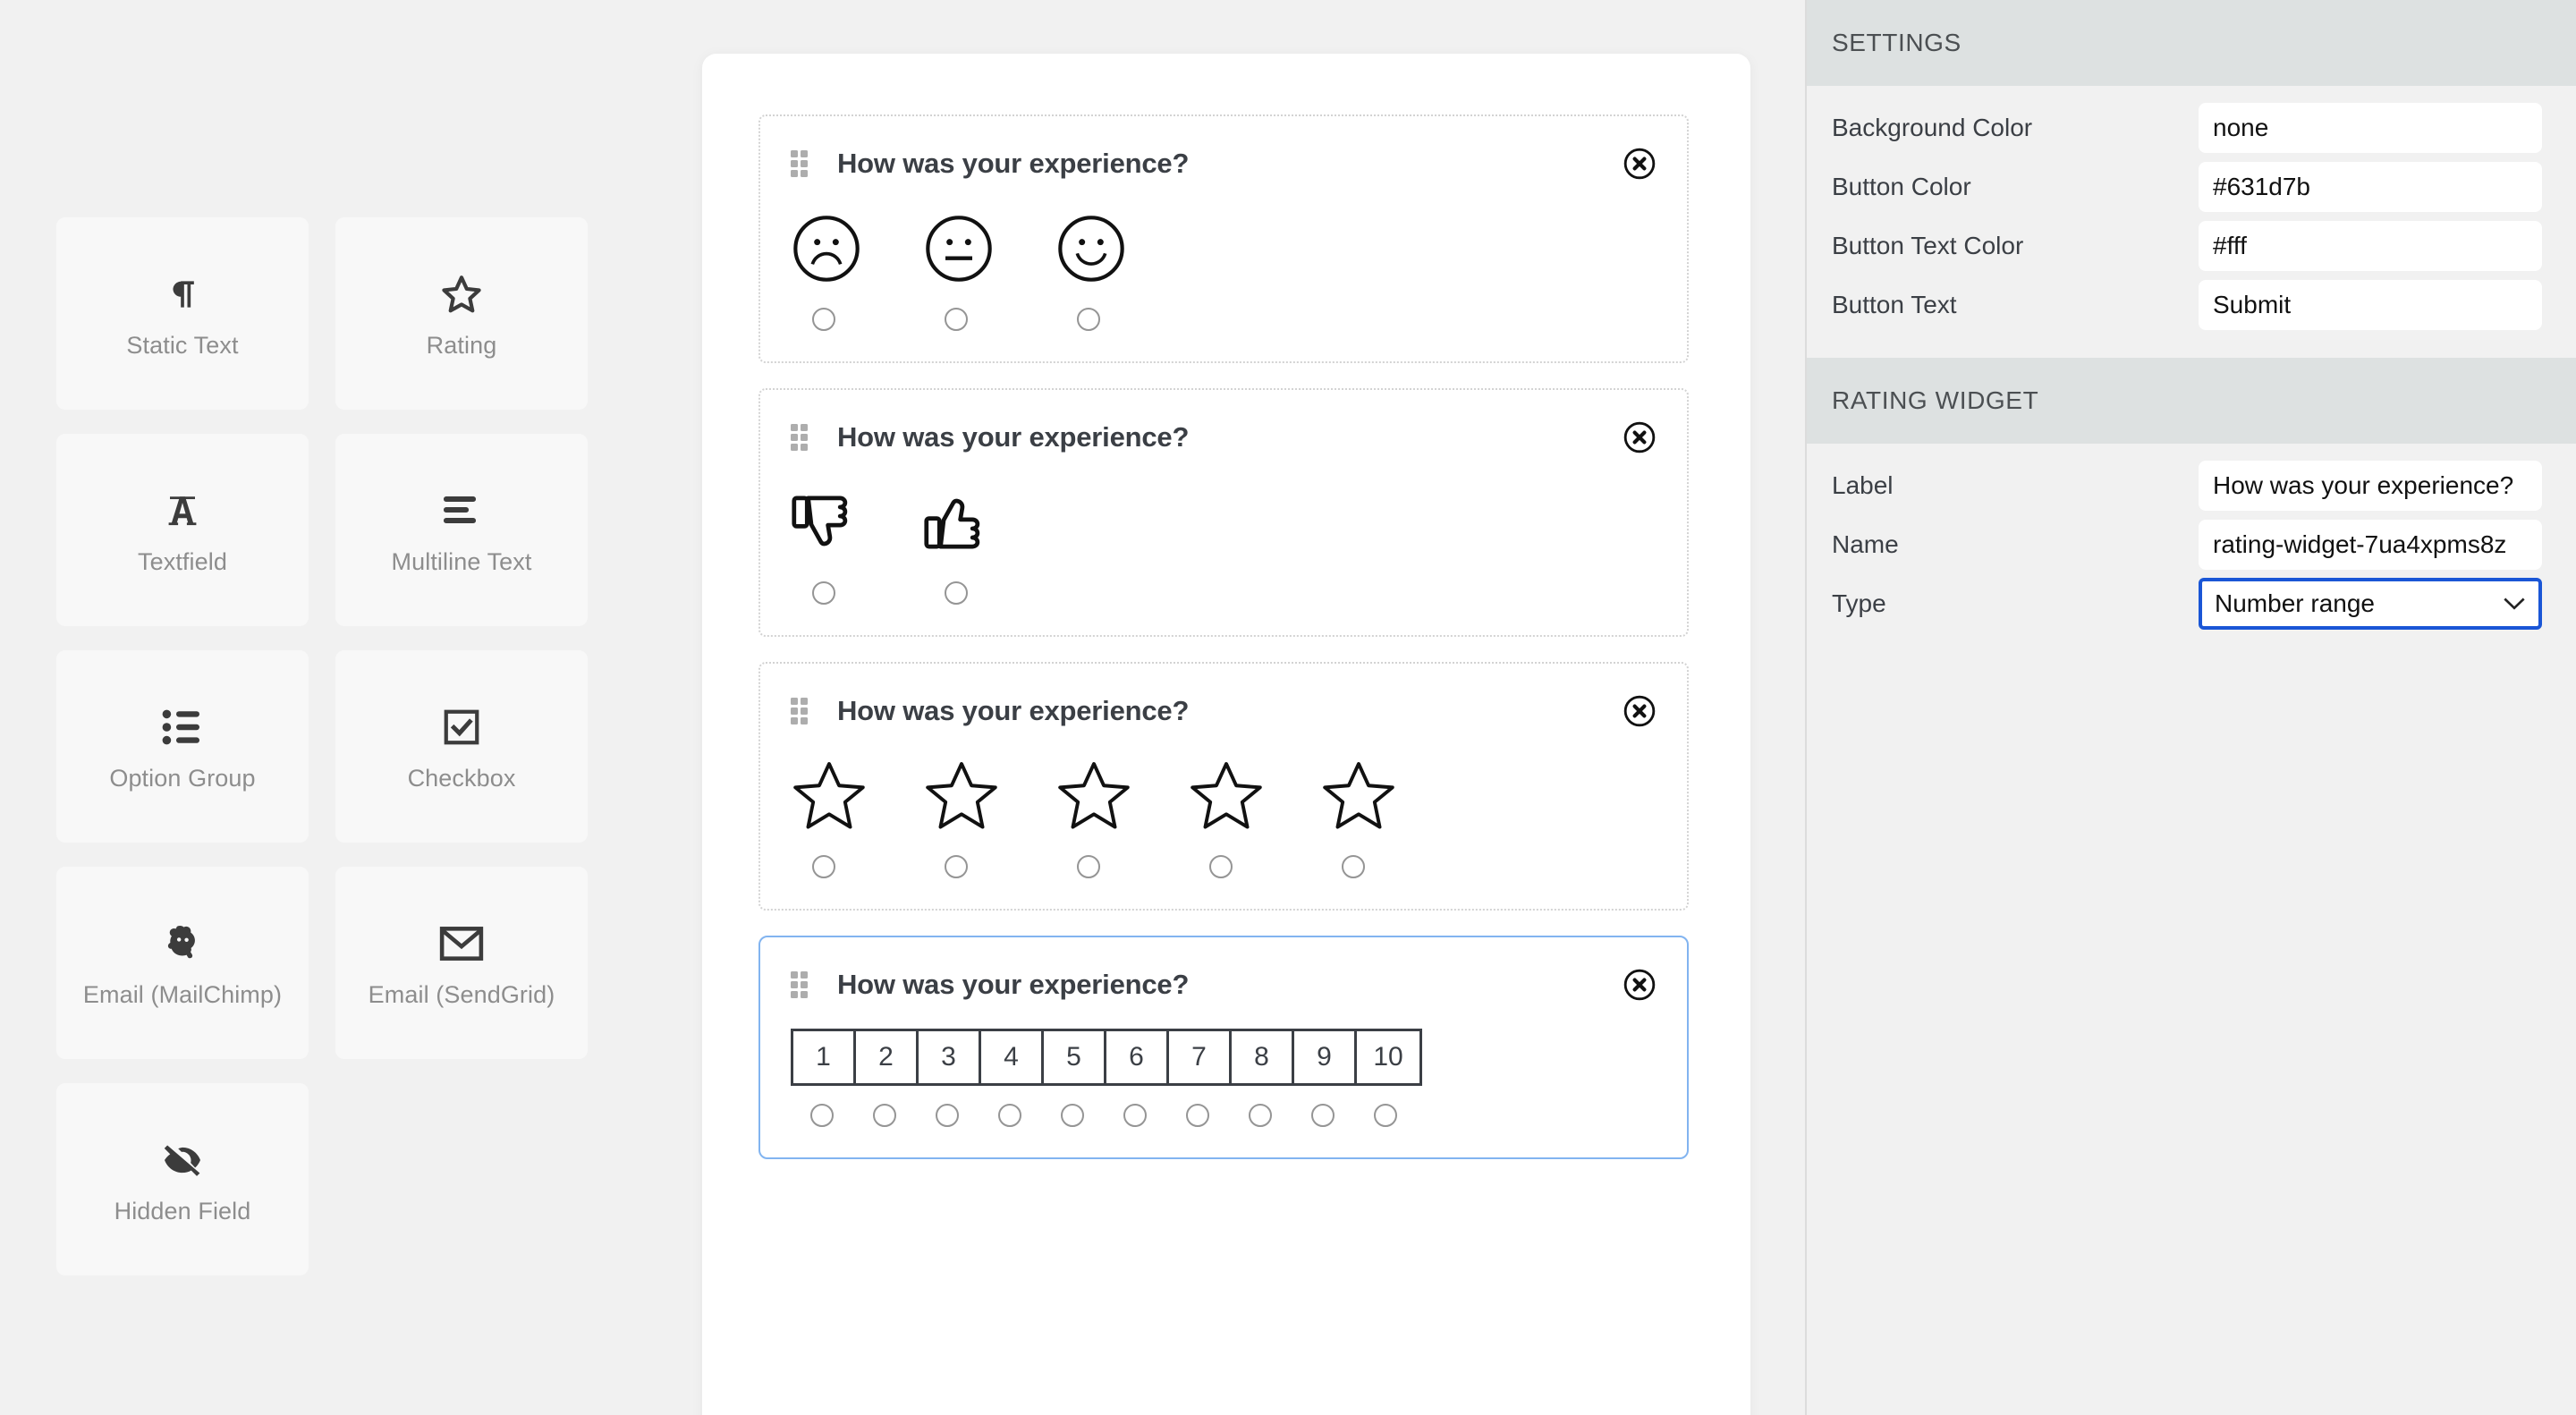 The height and width of the screenshot is (1415, 2576). What do you see at coordinates (182, 511) in the screenshot?
I see `letter-a-icon` at bounding box center [182, 511].